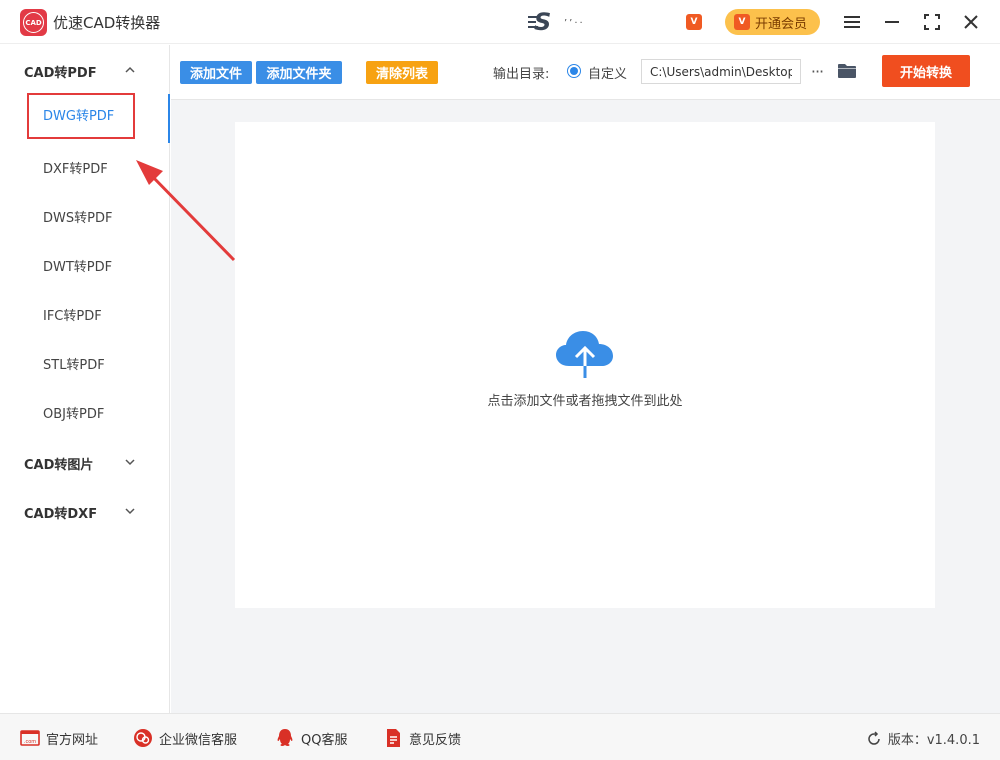 The height and width of the screenshot is (760, 1000). I want to click on sidebar-item-label: DWT转PDF, so click(78, 267).